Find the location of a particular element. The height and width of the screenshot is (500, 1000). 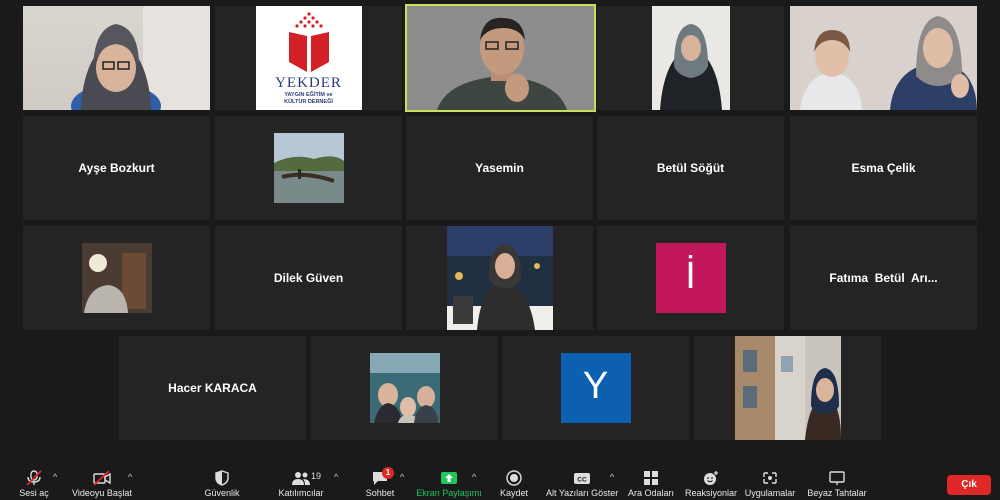

yekder-logo: YEKDER YAYGIN EĞİTİM ve KÜLTÜR DERNEĞİ is located at coordinates (308, 58).